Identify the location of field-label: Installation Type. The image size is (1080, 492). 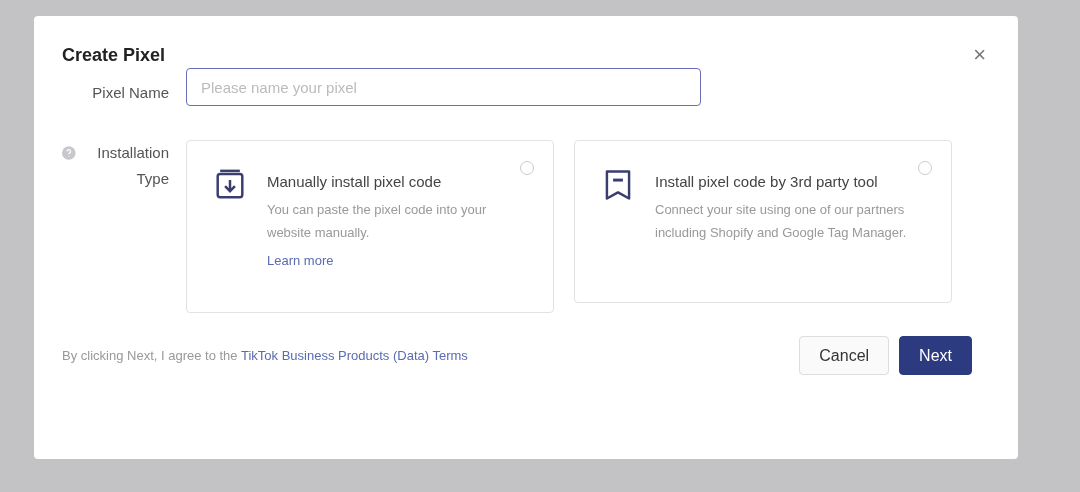
(132, 166).